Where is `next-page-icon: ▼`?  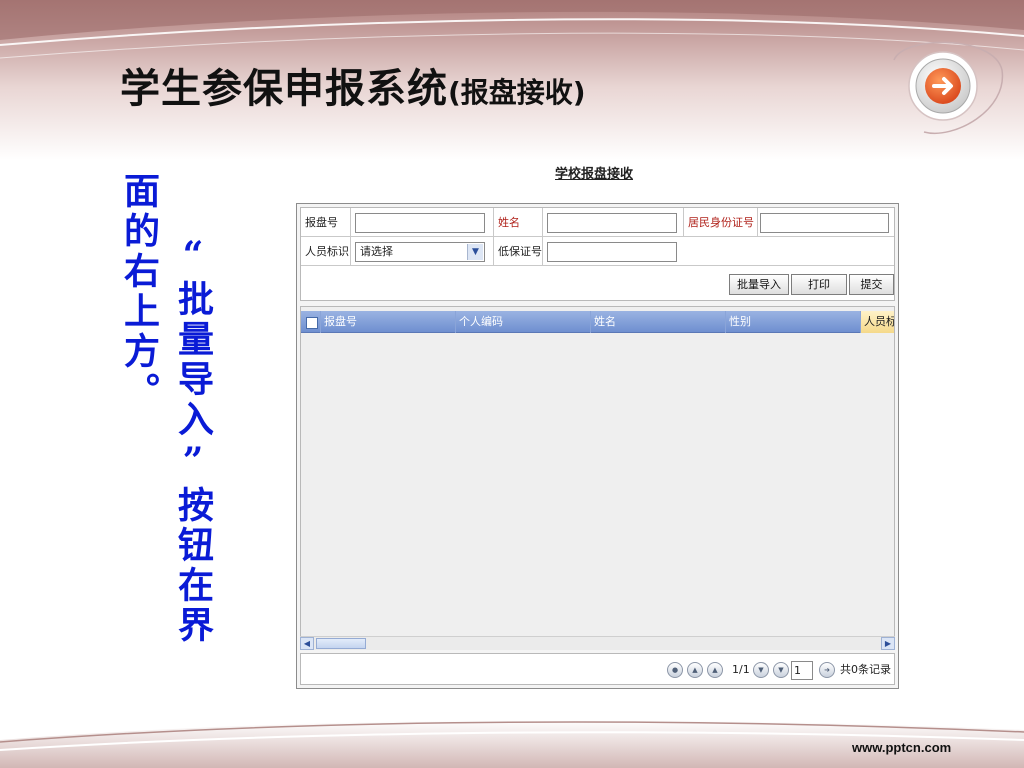 next-page-icon: ▼ is located at coordinates (761, 670).